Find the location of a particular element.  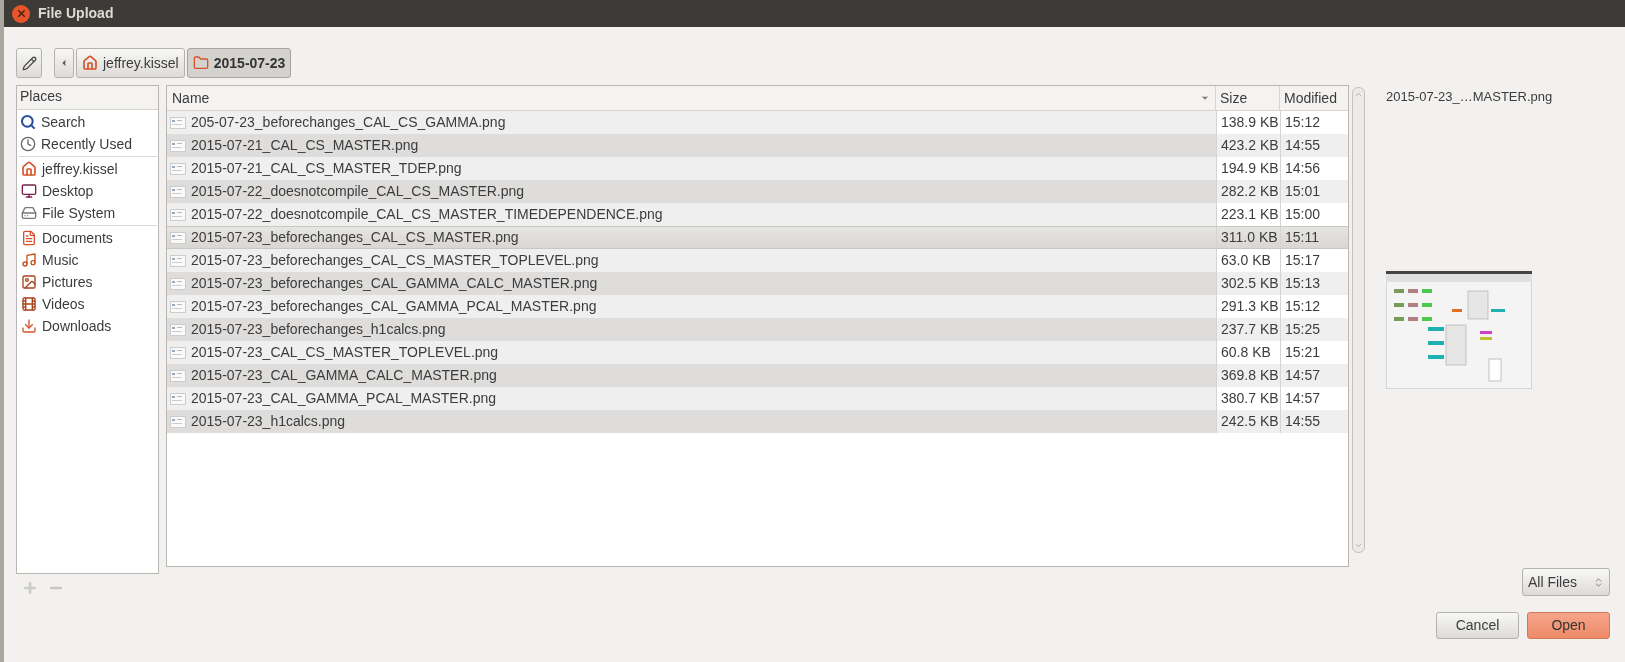

back-button is located at coordinates (64, 63).